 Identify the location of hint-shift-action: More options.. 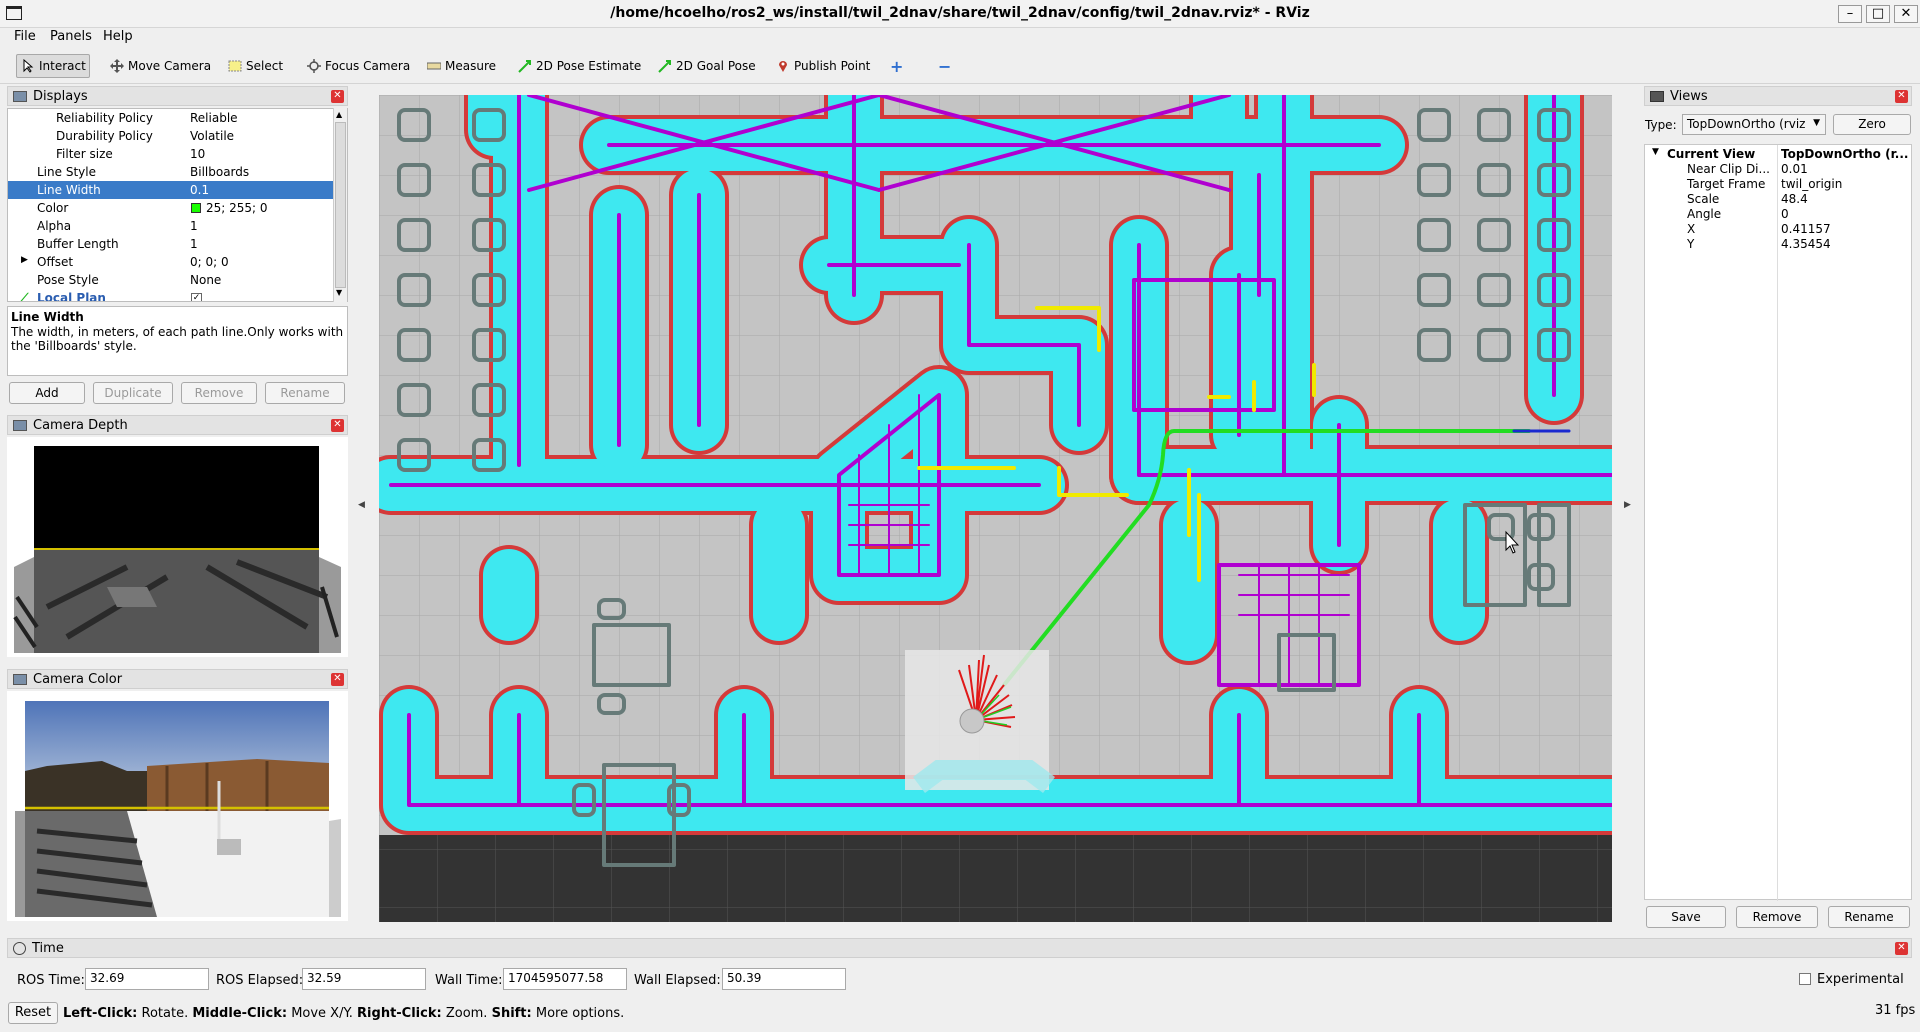
(580, 1013).